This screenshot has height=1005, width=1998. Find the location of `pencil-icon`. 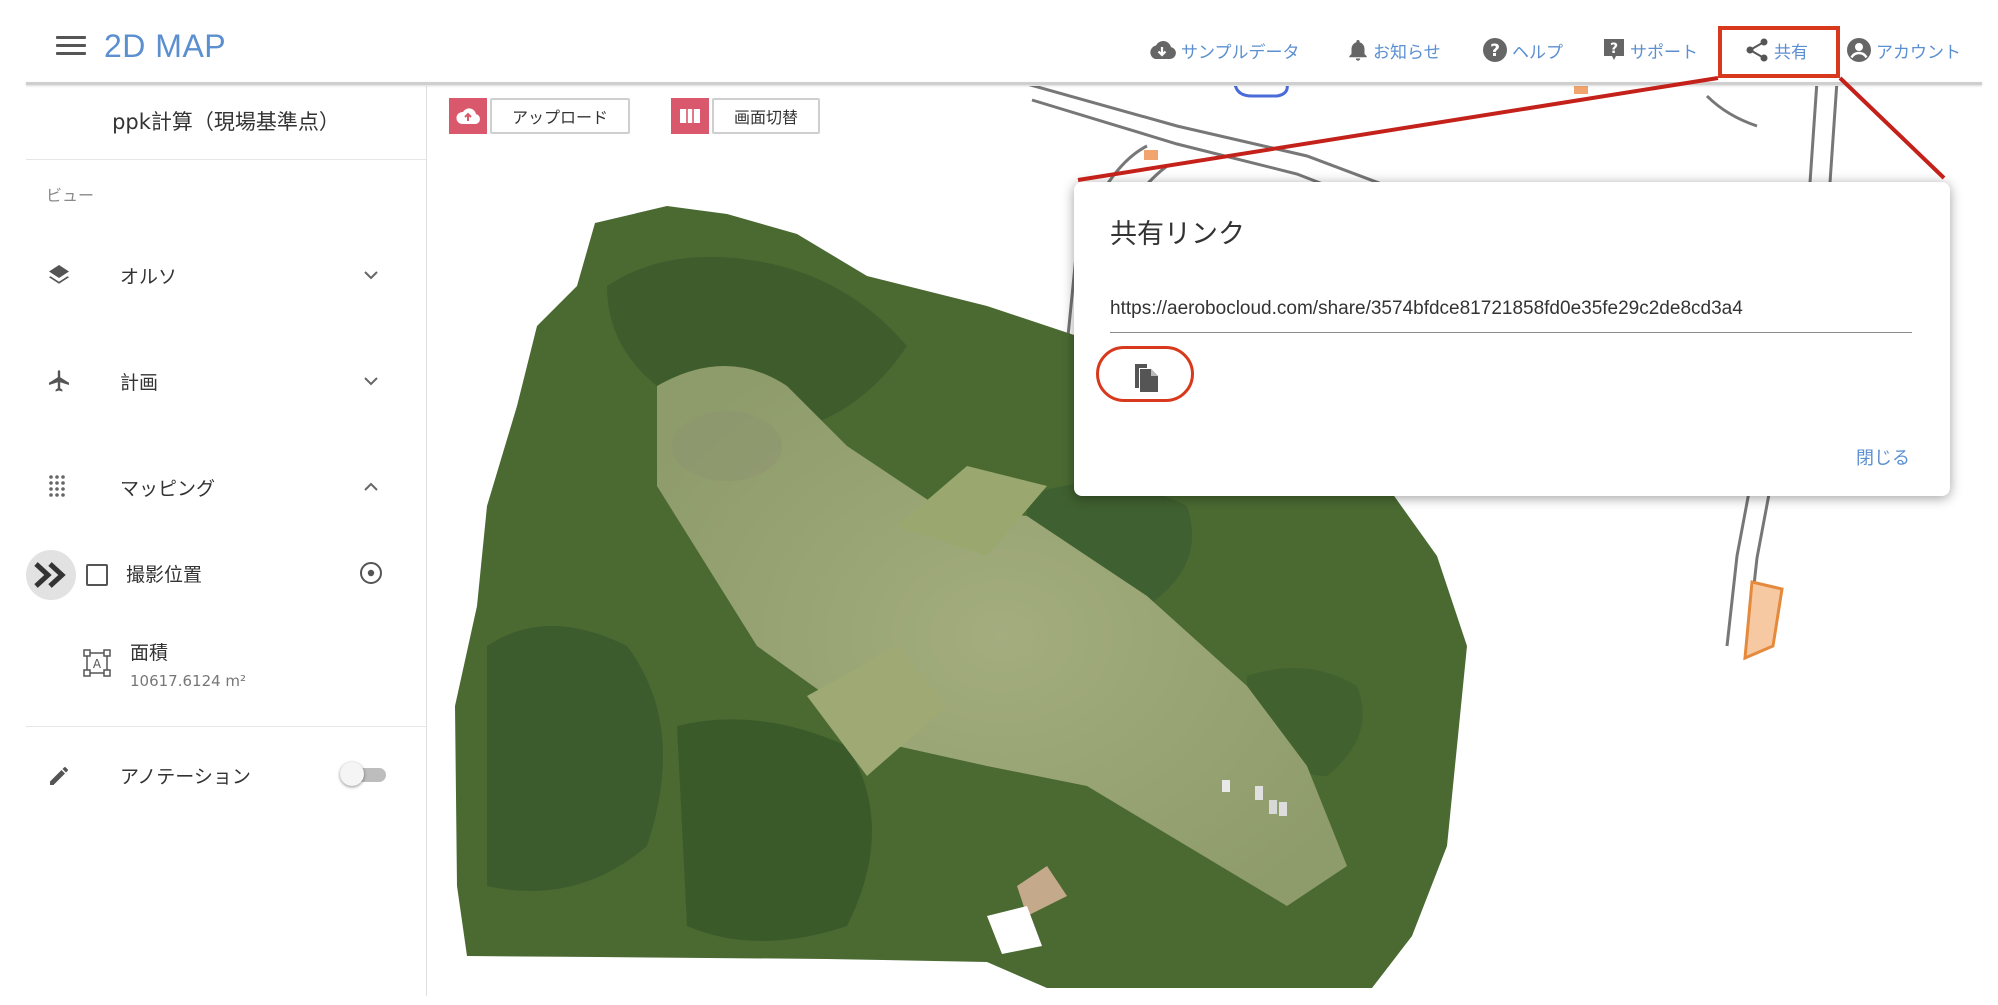

pencil-icon is located at coordinates (59, 776).